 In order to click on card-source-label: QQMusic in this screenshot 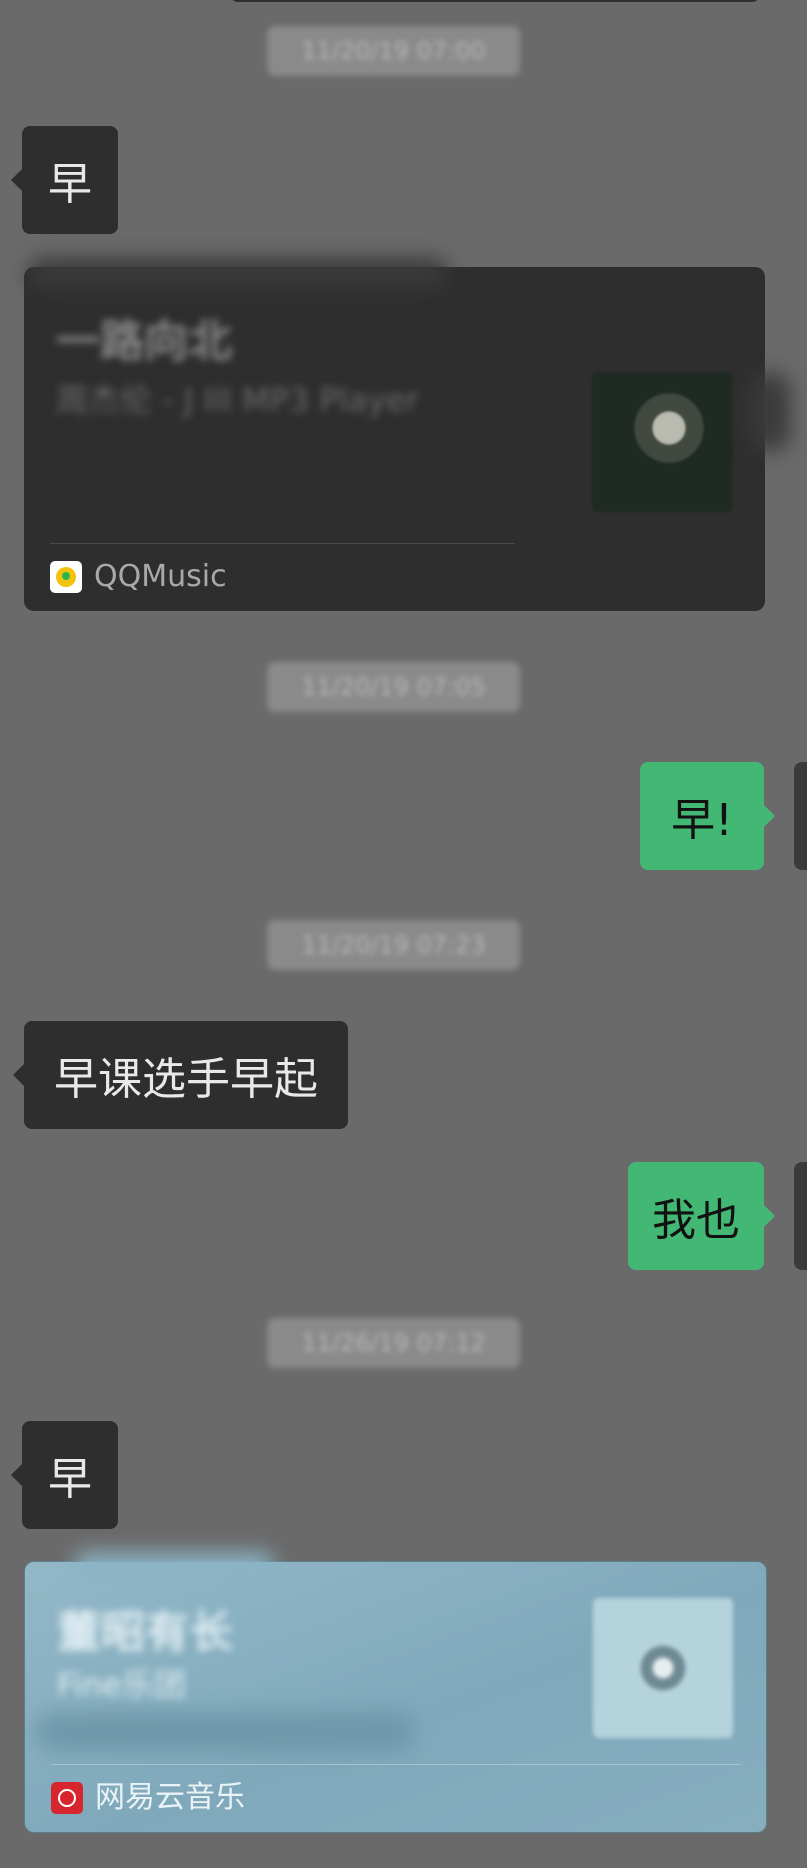, I will do `click(160, 576)`.